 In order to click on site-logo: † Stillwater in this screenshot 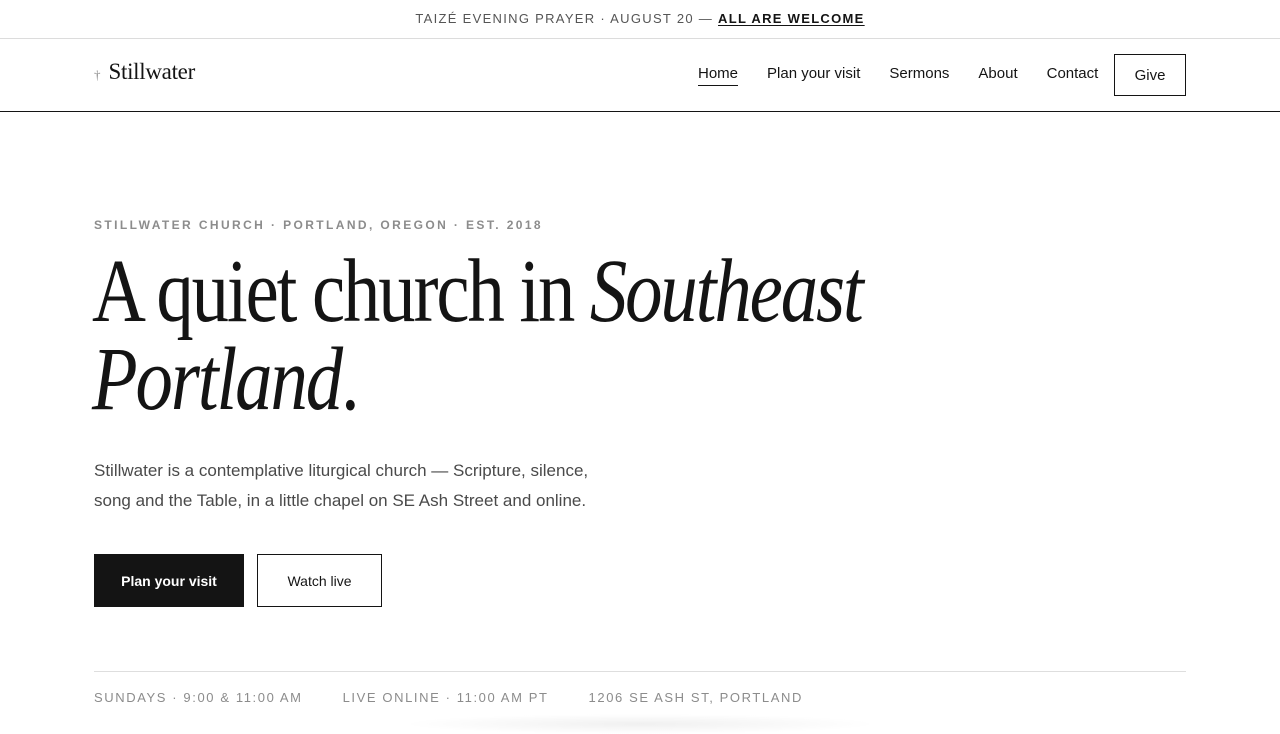, I will do `click(144, 72)`.